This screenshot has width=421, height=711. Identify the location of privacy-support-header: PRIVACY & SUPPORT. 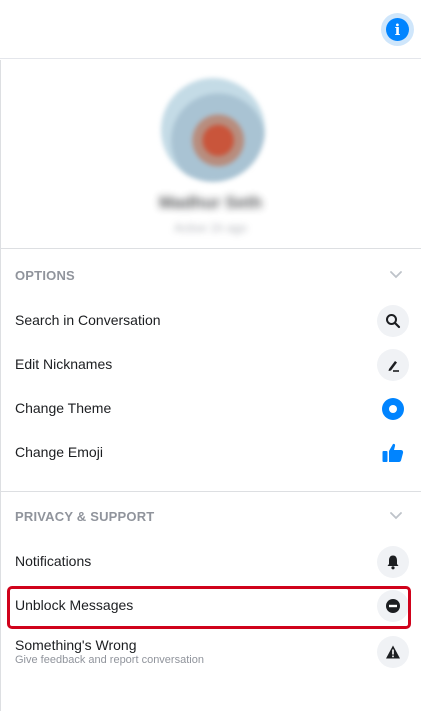
(210, 516).